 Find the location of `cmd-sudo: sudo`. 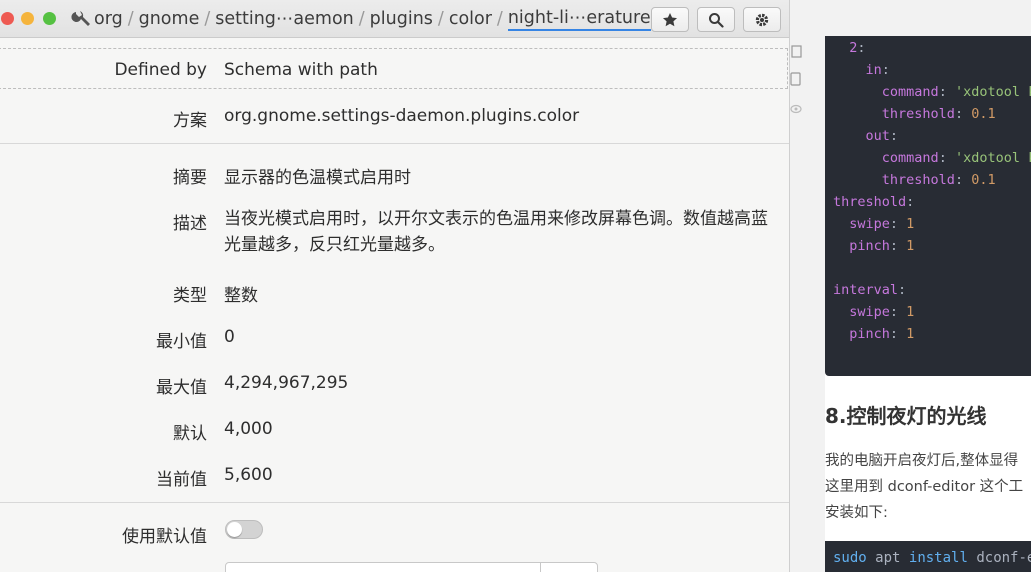

cmd-sudo: sudo is located at coordinates (850, 558).